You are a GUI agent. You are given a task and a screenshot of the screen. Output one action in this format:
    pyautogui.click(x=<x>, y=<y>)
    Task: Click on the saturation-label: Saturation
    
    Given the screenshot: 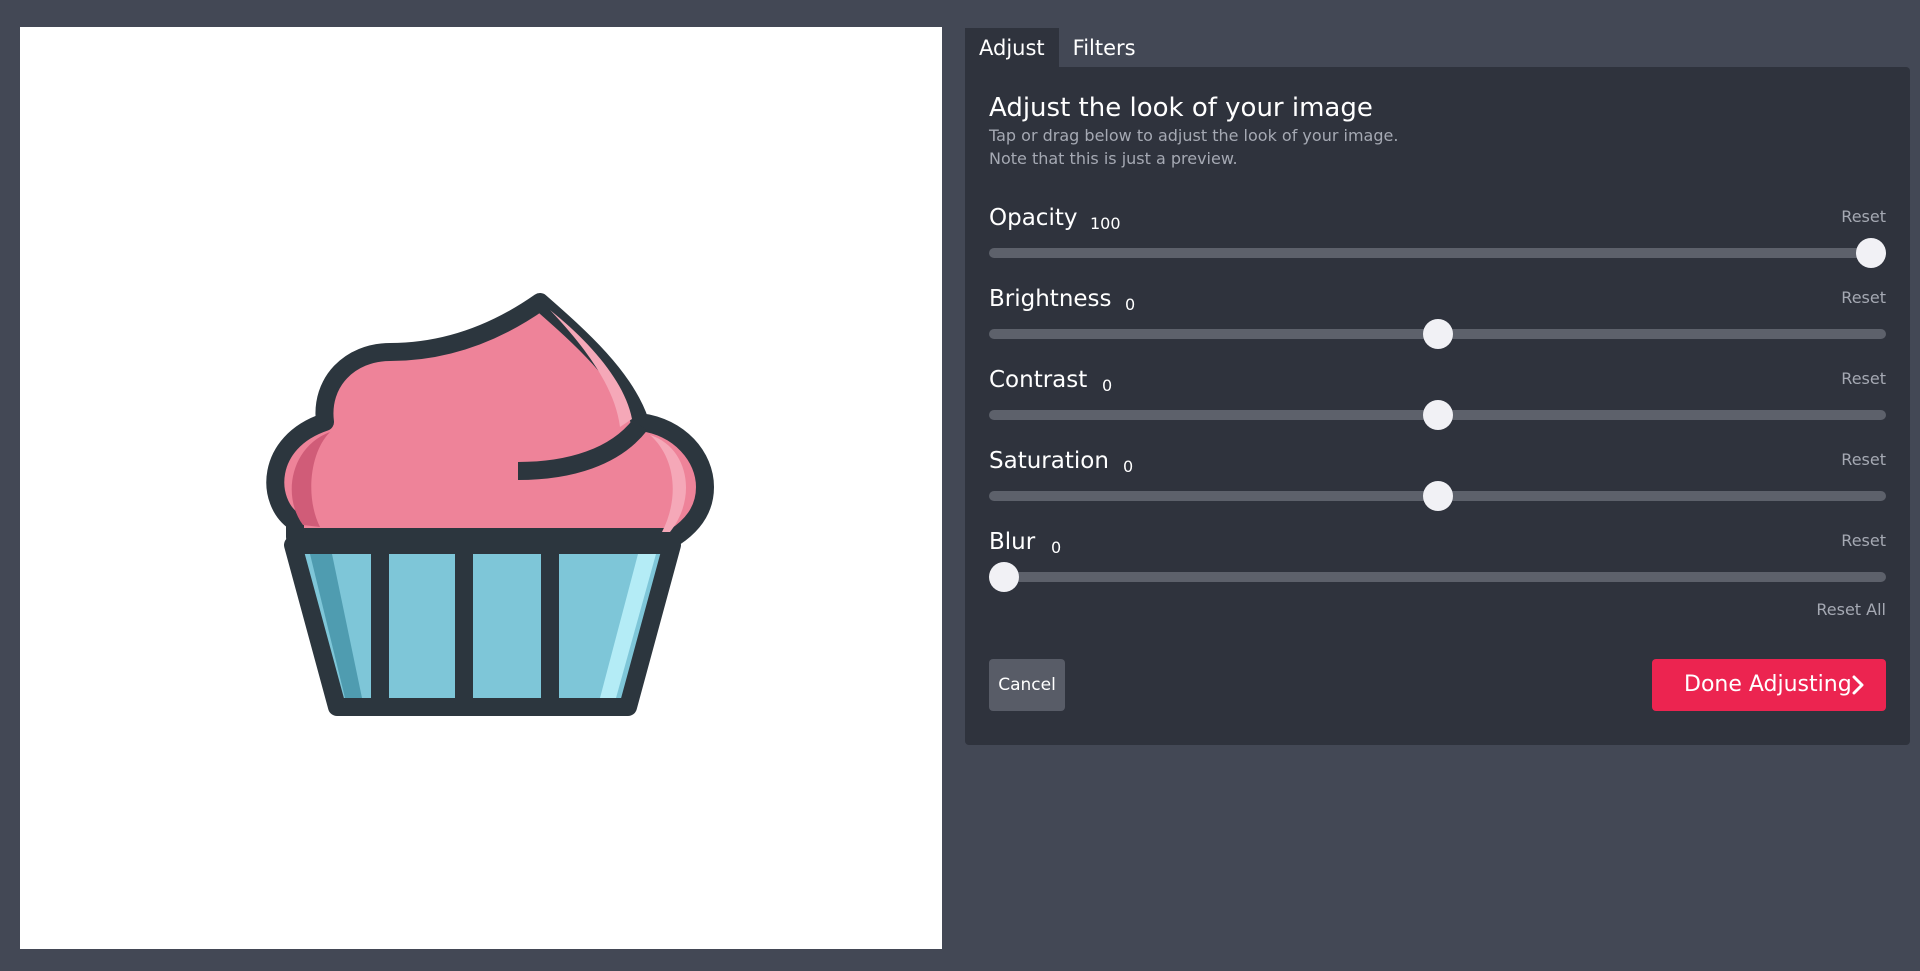 What is the action you would take?
    pyautogui.click(x=1049, y=461)
    